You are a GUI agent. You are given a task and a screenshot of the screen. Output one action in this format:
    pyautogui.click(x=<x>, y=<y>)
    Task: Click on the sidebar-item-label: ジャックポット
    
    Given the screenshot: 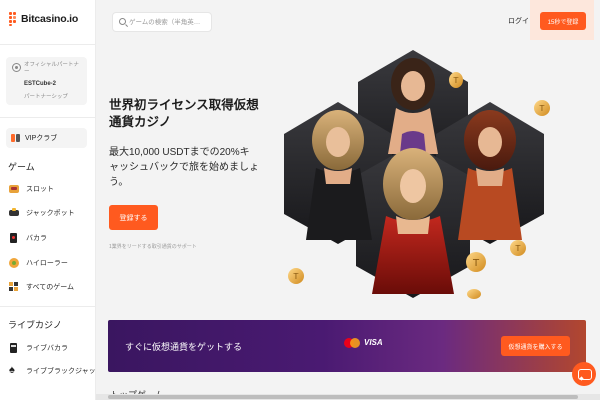 What is the action you would take?
    pyautogui.click(x=50, y=213)
    